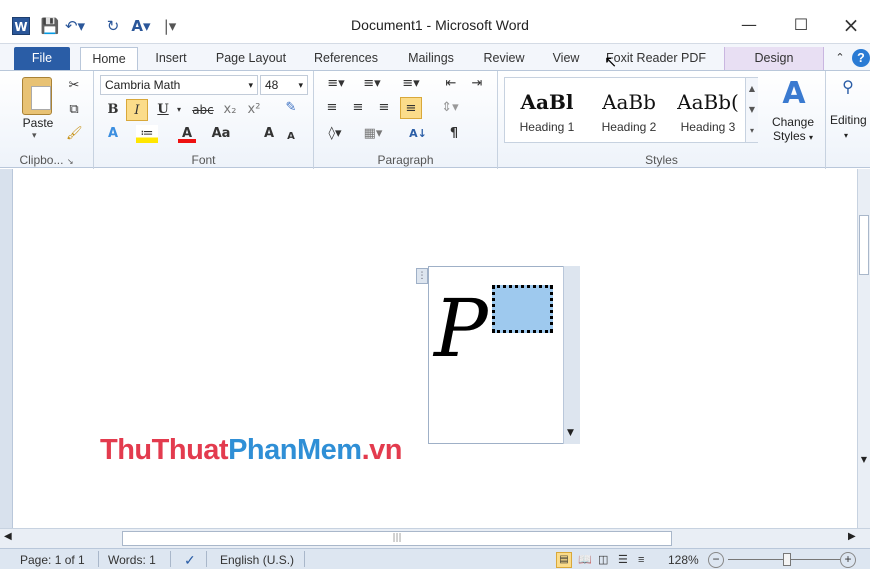  What do you see at coordinates (372, 84) in the screenshot?
I see `numbering-icon: ≡▾` at bounding box center [372, 84].